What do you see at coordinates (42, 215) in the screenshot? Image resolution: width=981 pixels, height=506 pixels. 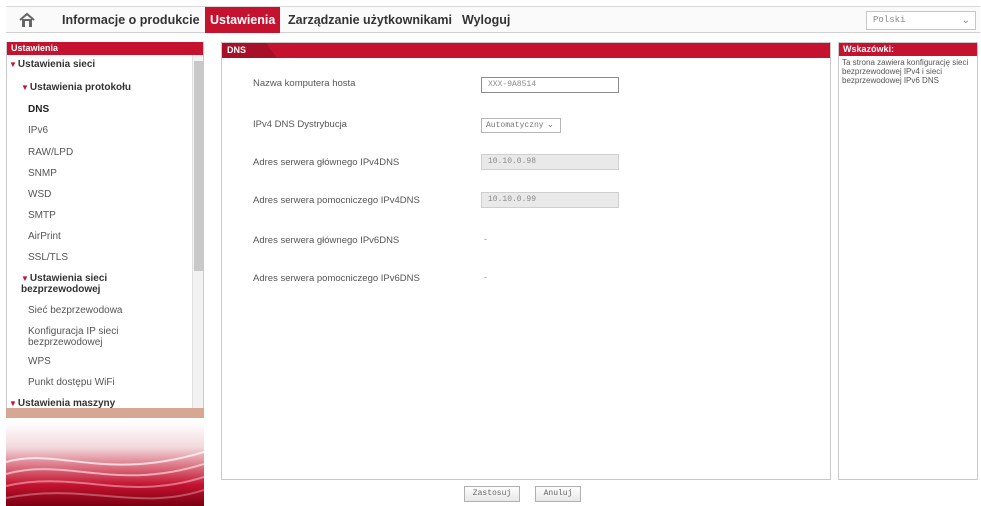 I see `sidebar-item-smtp: SMTP` at bounding box center [42, 215].